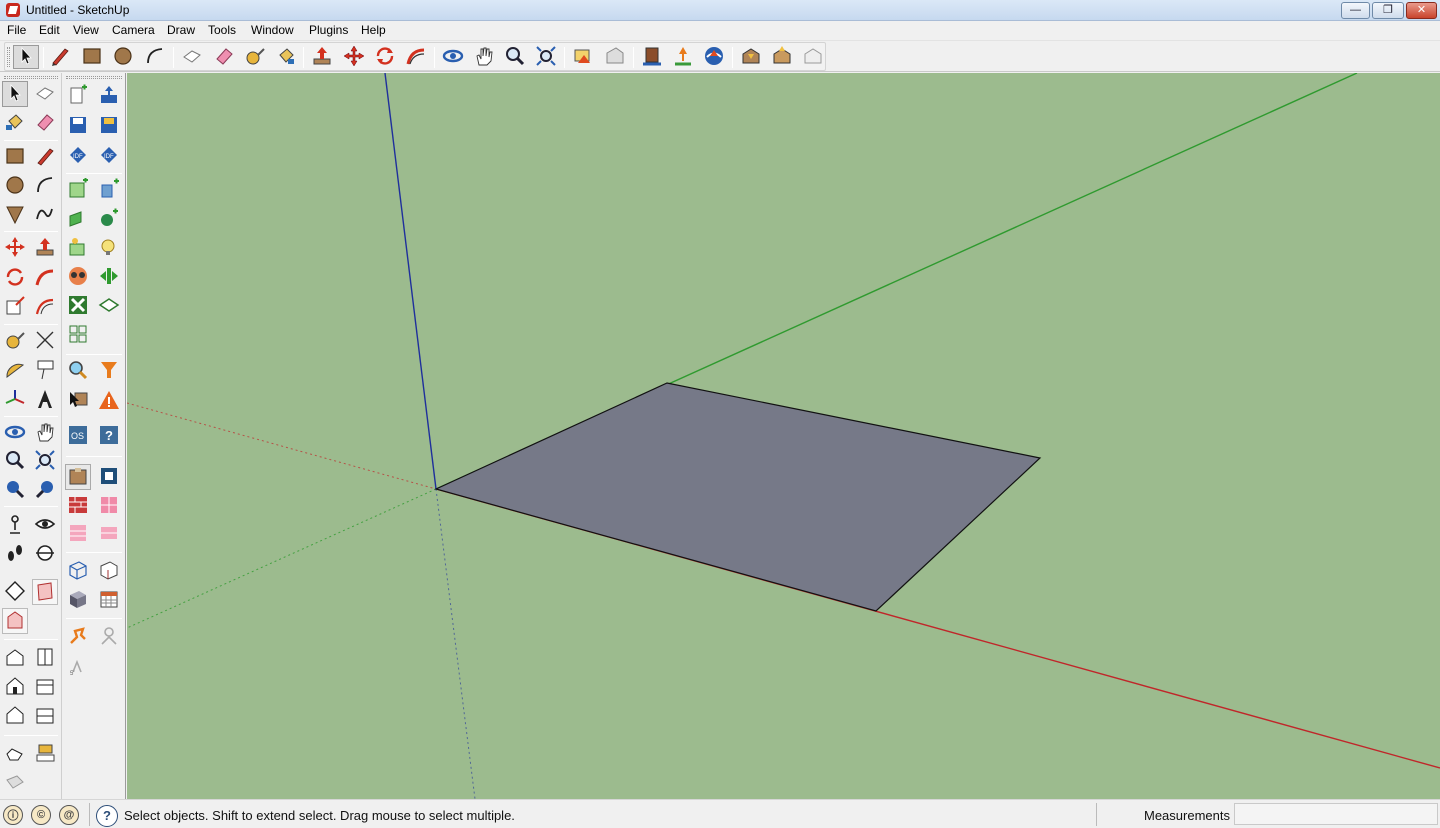 The image size is (1440, 828). What do you see at coordinates (683, 57) in the screenshot?
I see `share-model-button` at bounding box center [683, 57].